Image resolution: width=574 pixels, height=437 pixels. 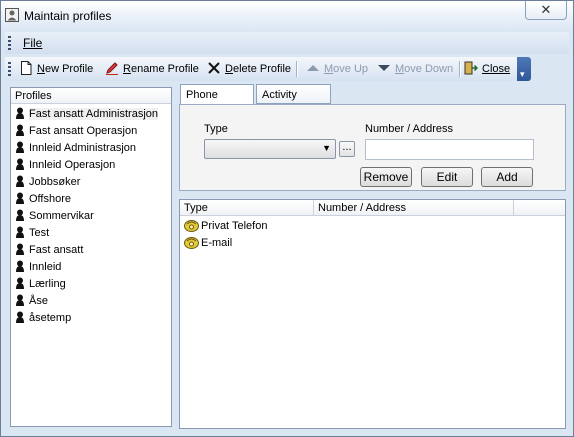 I want to click on menu-file: File, so click(x=32, y=43).